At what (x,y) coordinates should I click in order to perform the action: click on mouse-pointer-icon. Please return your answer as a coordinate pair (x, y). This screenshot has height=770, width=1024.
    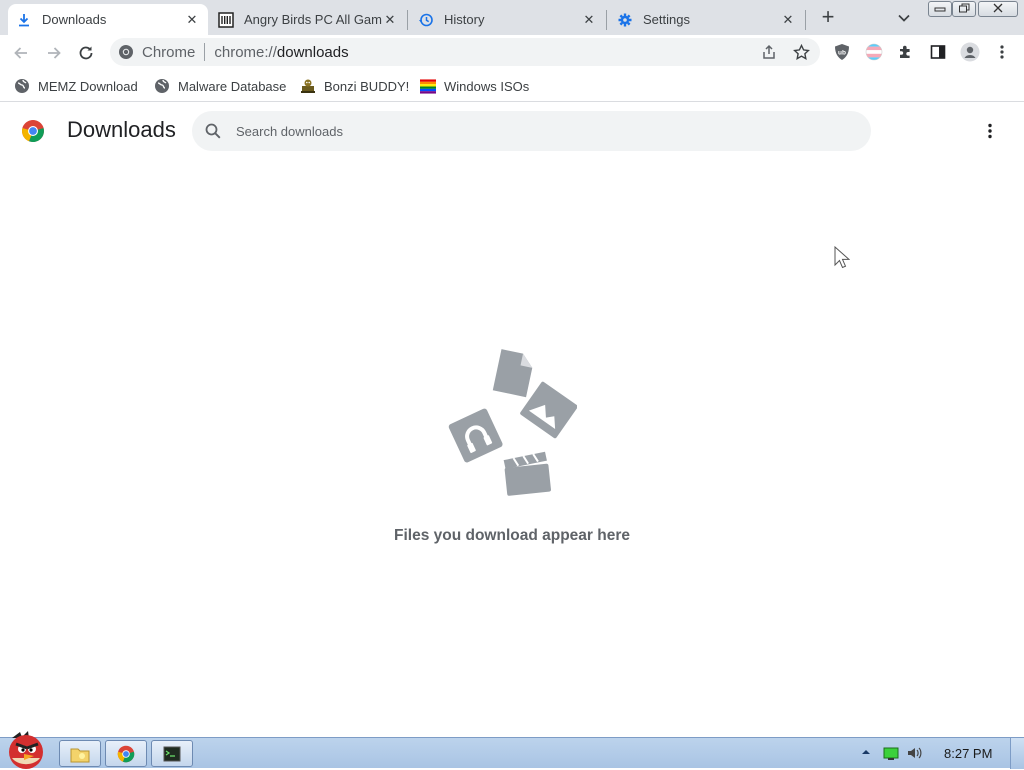
    Looking at the image, I should click on (842, 257).